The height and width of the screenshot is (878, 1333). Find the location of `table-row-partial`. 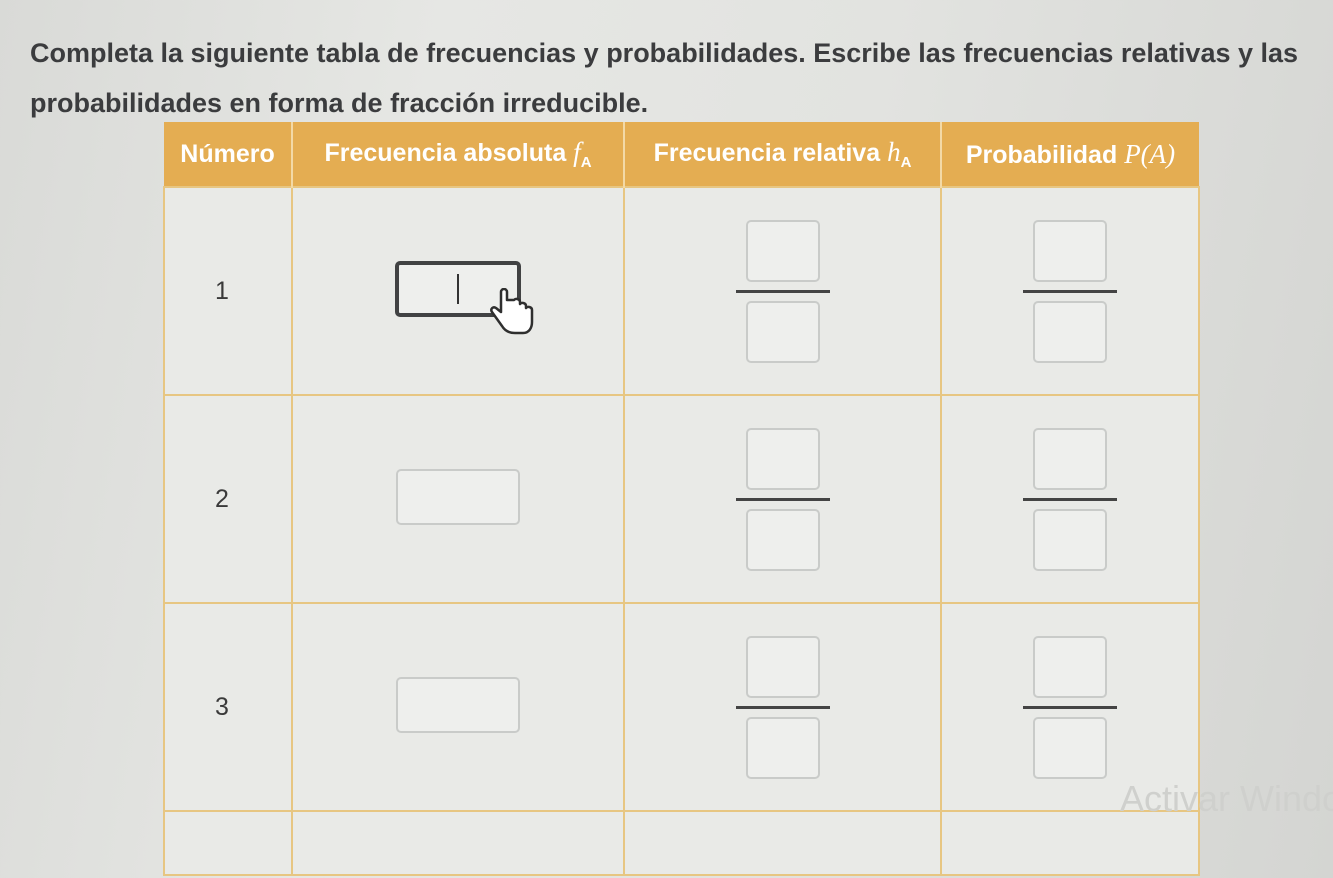

table-row-partial is located at coordinates (681, 843).